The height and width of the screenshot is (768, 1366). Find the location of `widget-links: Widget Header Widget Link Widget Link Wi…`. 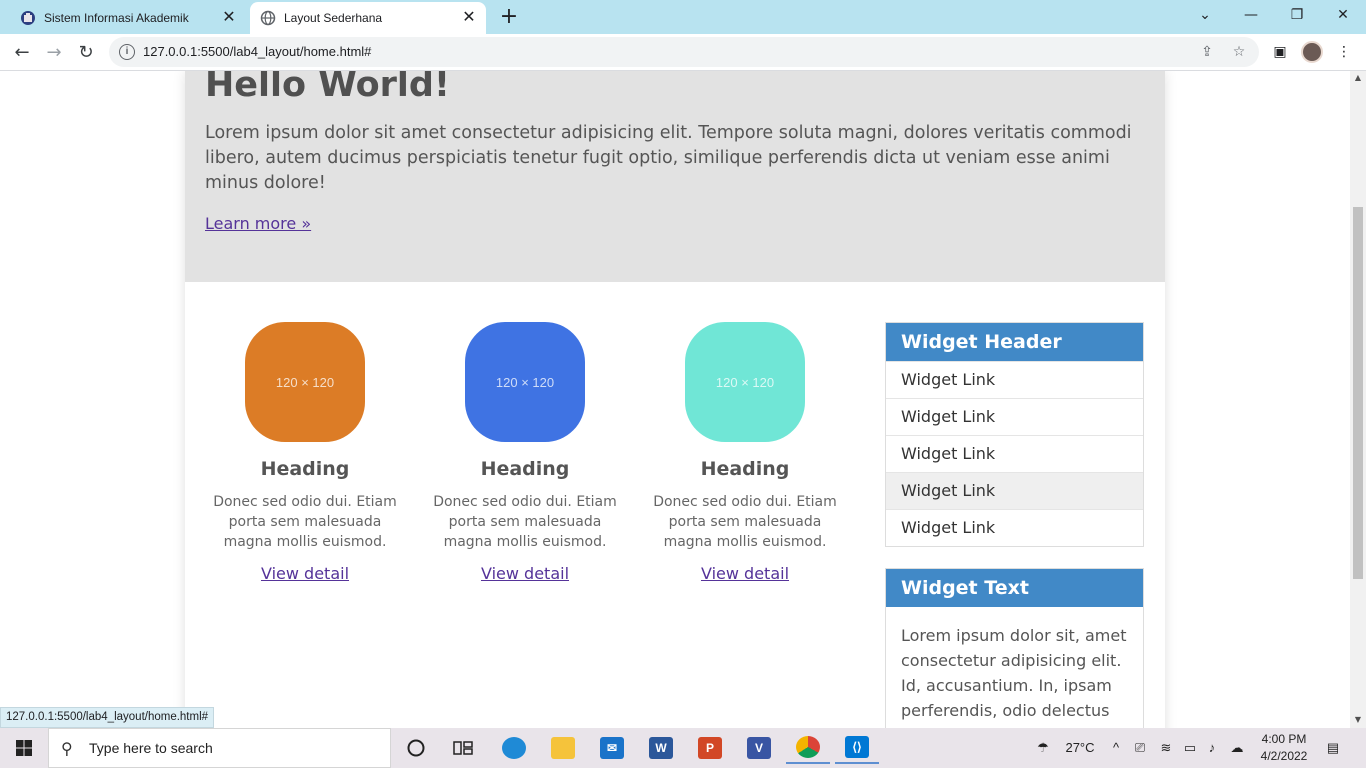

widget-links: Widget Header Widget Link Widget Link Wi… is located at coordinates (1014, 434).